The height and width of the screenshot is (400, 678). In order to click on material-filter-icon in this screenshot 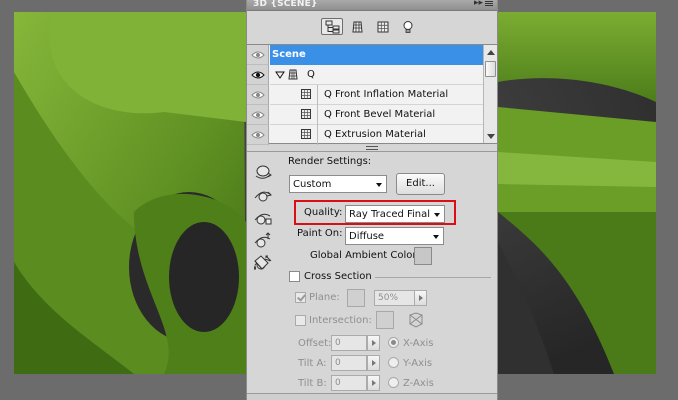, I will do `click(383, 27)`.